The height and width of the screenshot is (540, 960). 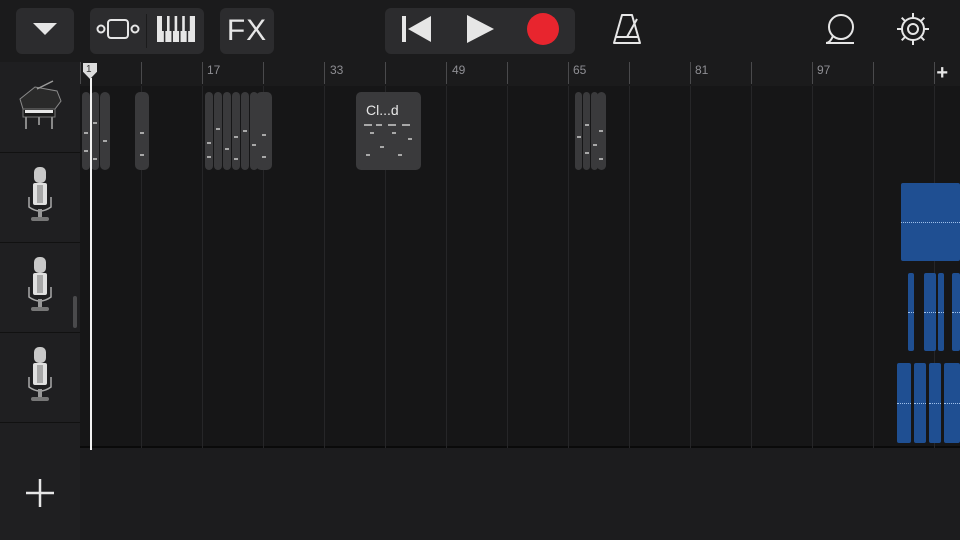 I want to click on keyboard-button, so click(x=175, y=31).